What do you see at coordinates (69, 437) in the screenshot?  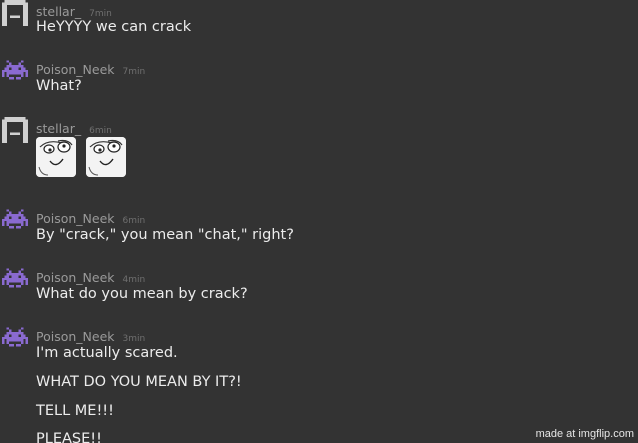 I see `message-text: PLEASE!!` at bounding box center [69, 437].